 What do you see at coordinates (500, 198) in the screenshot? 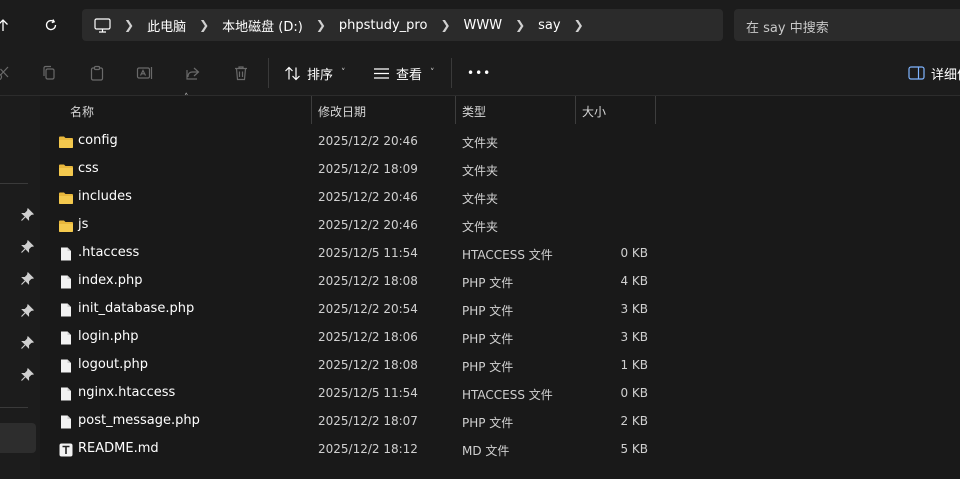
I see `table-row: includes 2025/12/2 20:46 文件夹` at bounding box center [500, 198].